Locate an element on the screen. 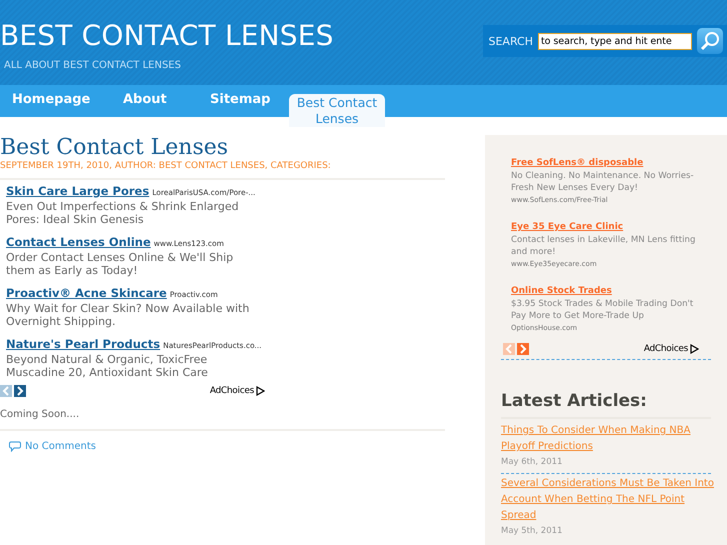  post-meta: SEPTEMBER 19TH, 2010, AUTHOR: BEST CONTACT LENSES, CATEGORIES: is located at coordinates (166, 166).